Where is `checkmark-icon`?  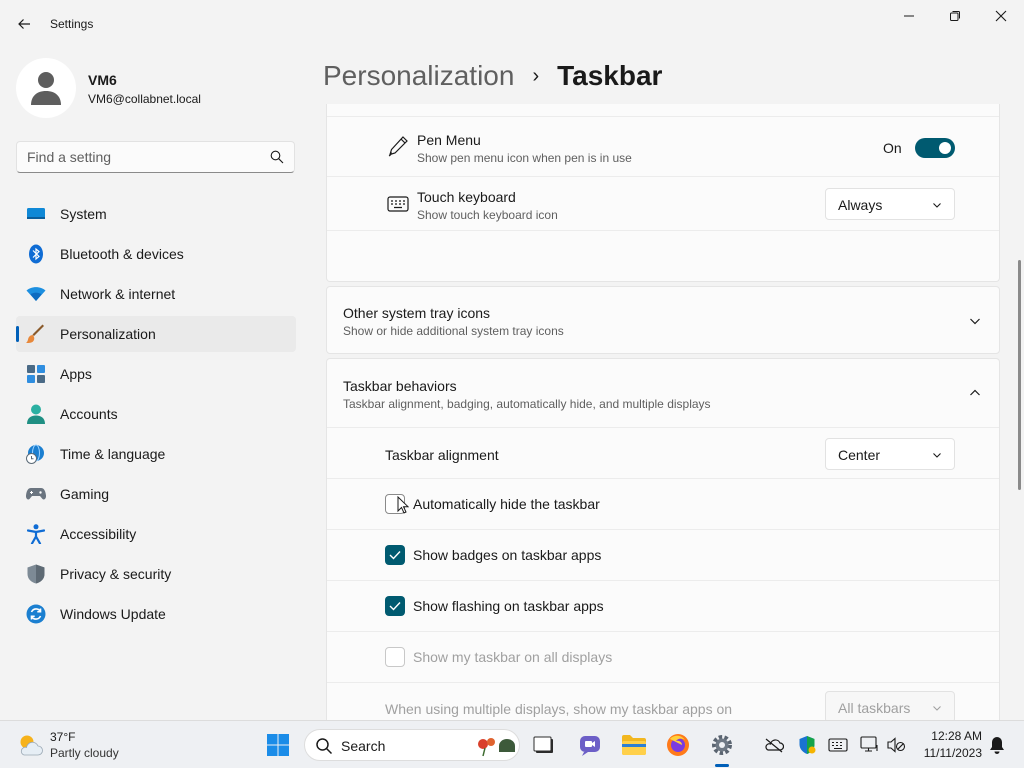
checkmark-icon is located at coordinates (395, 555).